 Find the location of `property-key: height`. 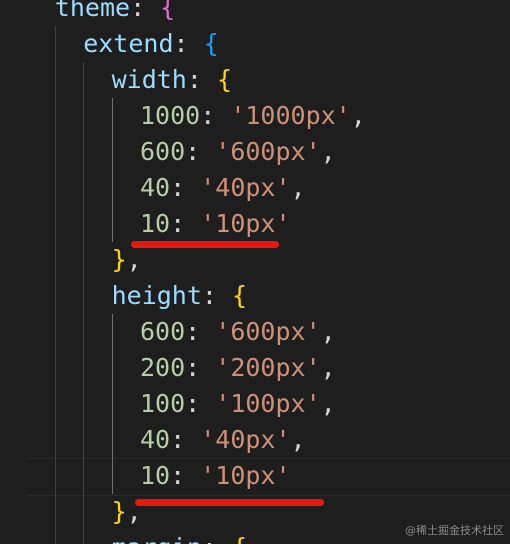

property-key: height is located at coordinates (156, 295).